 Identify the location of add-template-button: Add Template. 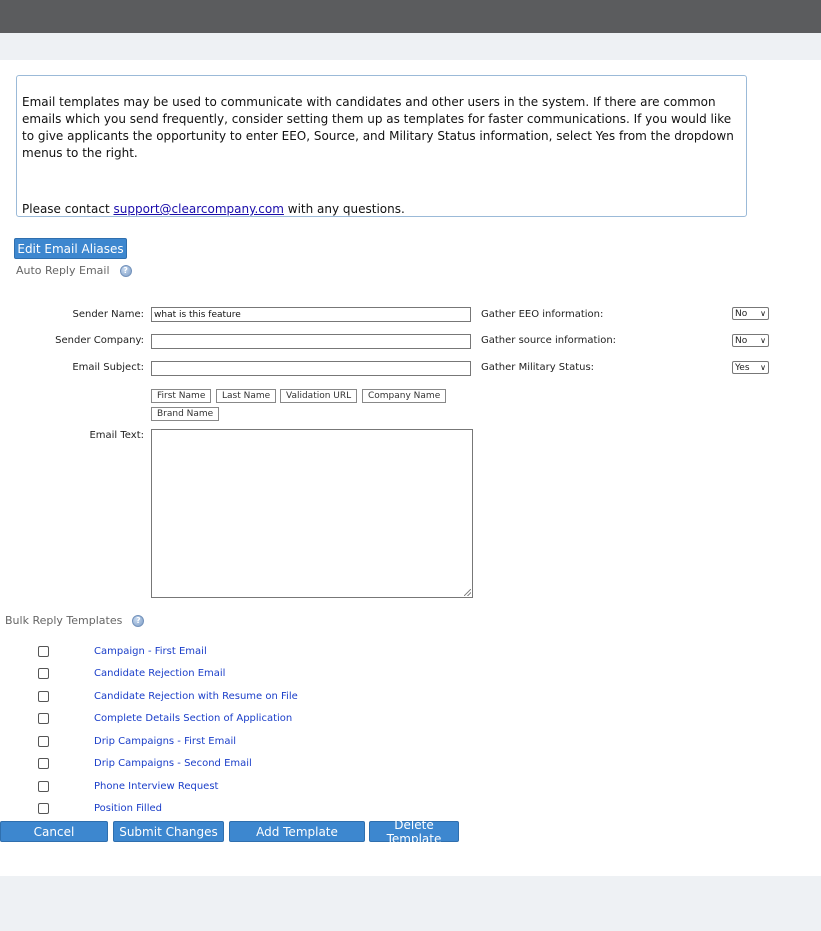
(297, 831).